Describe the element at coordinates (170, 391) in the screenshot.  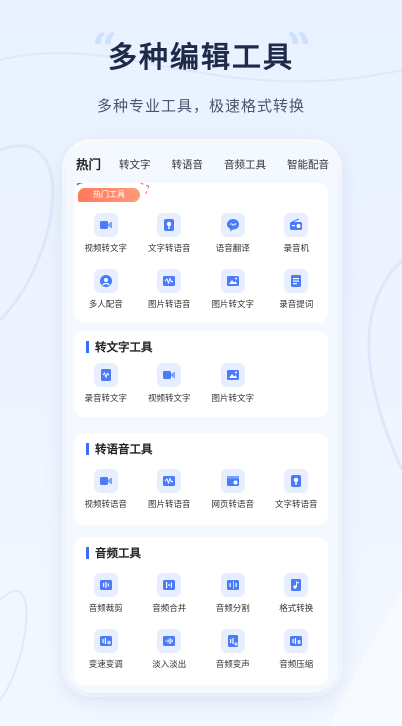
I see `tool-video-to-text-2: 视频转文字` at that location.